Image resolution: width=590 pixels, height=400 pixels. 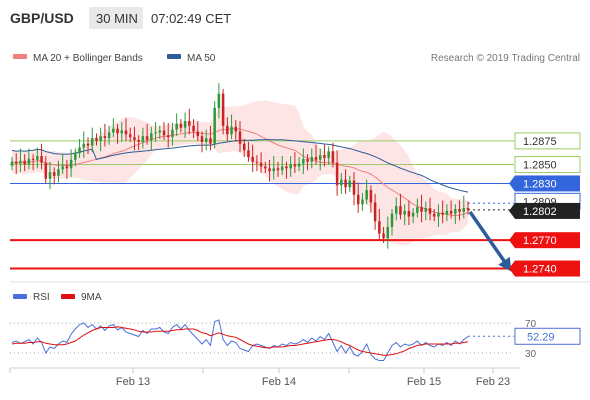 I want to click on ma9-legend-label: 9MA, so click(x=91, y=297).